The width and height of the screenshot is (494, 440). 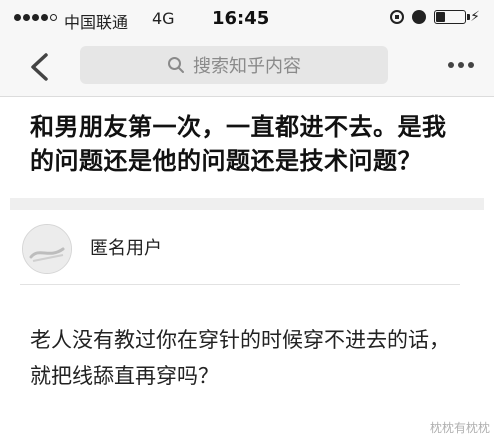 I want to click on network-type: 4G, so click(x=163, y=18).